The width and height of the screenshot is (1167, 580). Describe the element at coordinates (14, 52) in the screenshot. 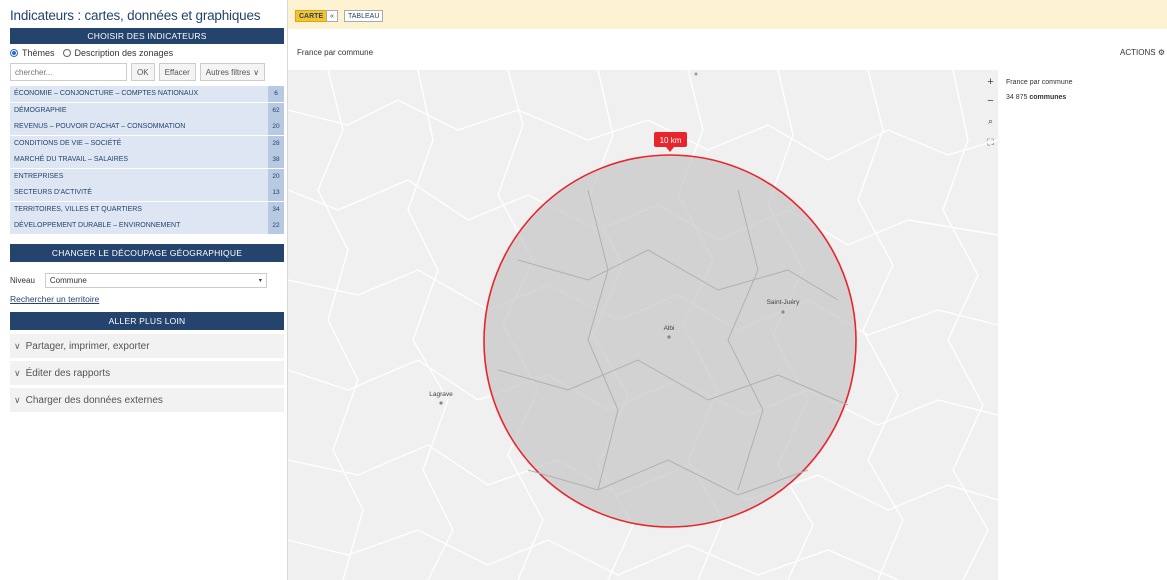

I see `radio-themes` at that location.